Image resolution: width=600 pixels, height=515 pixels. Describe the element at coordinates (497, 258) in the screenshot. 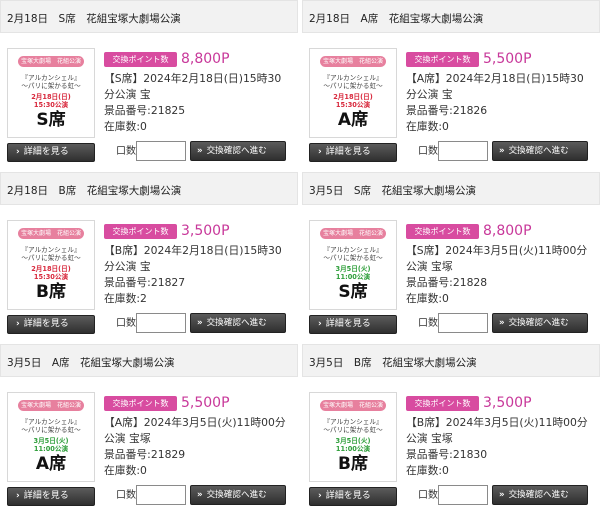

I see `ticket-description: 【S席】2024年3月5日(火)11時00分公演 宝塚` at that location.